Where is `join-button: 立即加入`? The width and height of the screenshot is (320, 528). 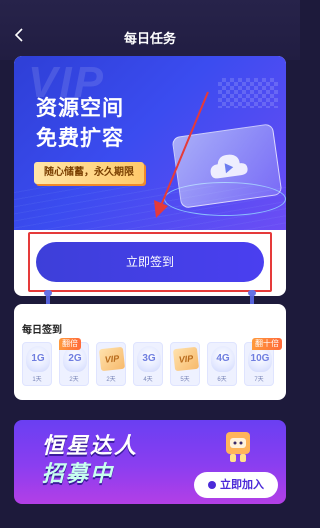
join-button: 立即加入 is located at coordinates (236, 485).